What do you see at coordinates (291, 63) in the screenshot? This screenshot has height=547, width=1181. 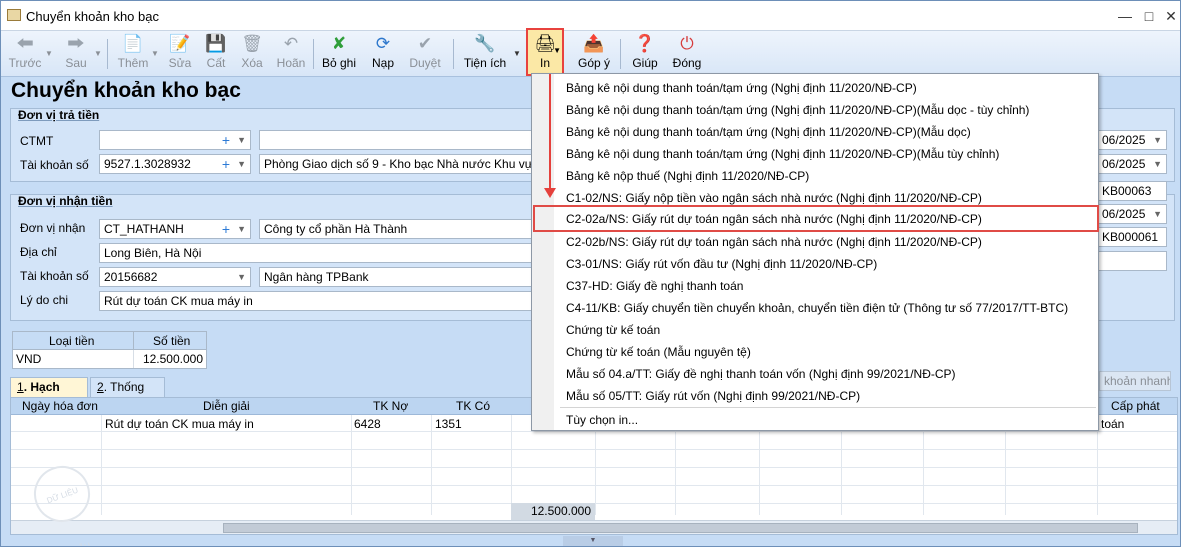 I see `undo-label: Hoãn` at bounding box center [291, 63].